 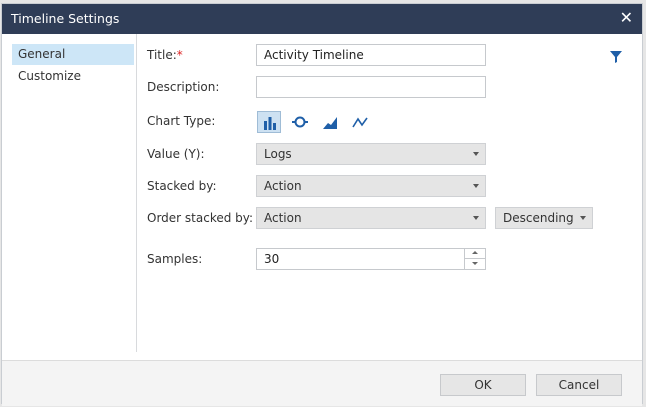 I want to click on line-chart-icon, so click(x=360, y=122).